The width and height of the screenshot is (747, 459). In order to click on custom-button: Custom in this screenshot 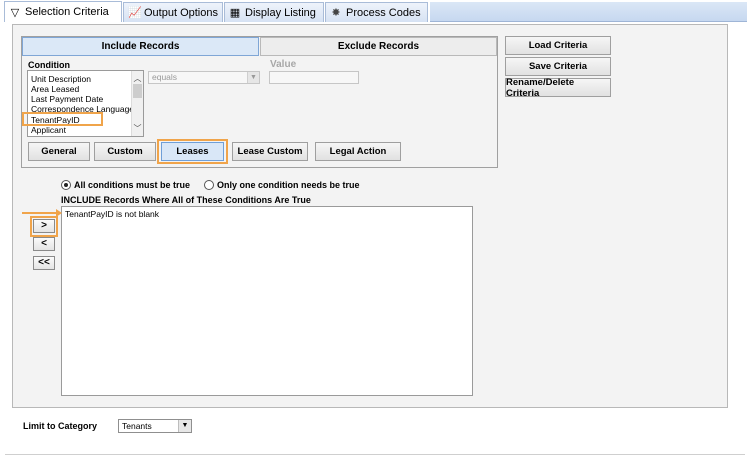, I will do `click(125, 151)`.